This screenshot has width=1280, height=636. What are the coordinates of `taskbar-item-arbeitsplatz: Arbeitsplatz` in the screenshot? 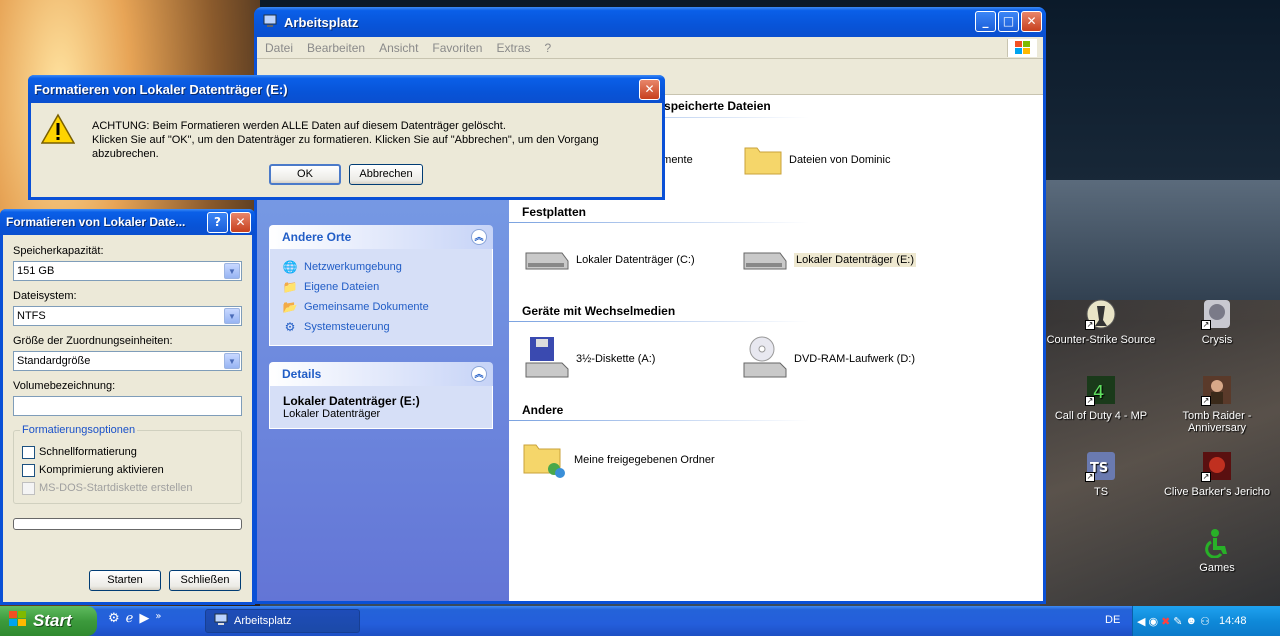 It's located at (282, 621).